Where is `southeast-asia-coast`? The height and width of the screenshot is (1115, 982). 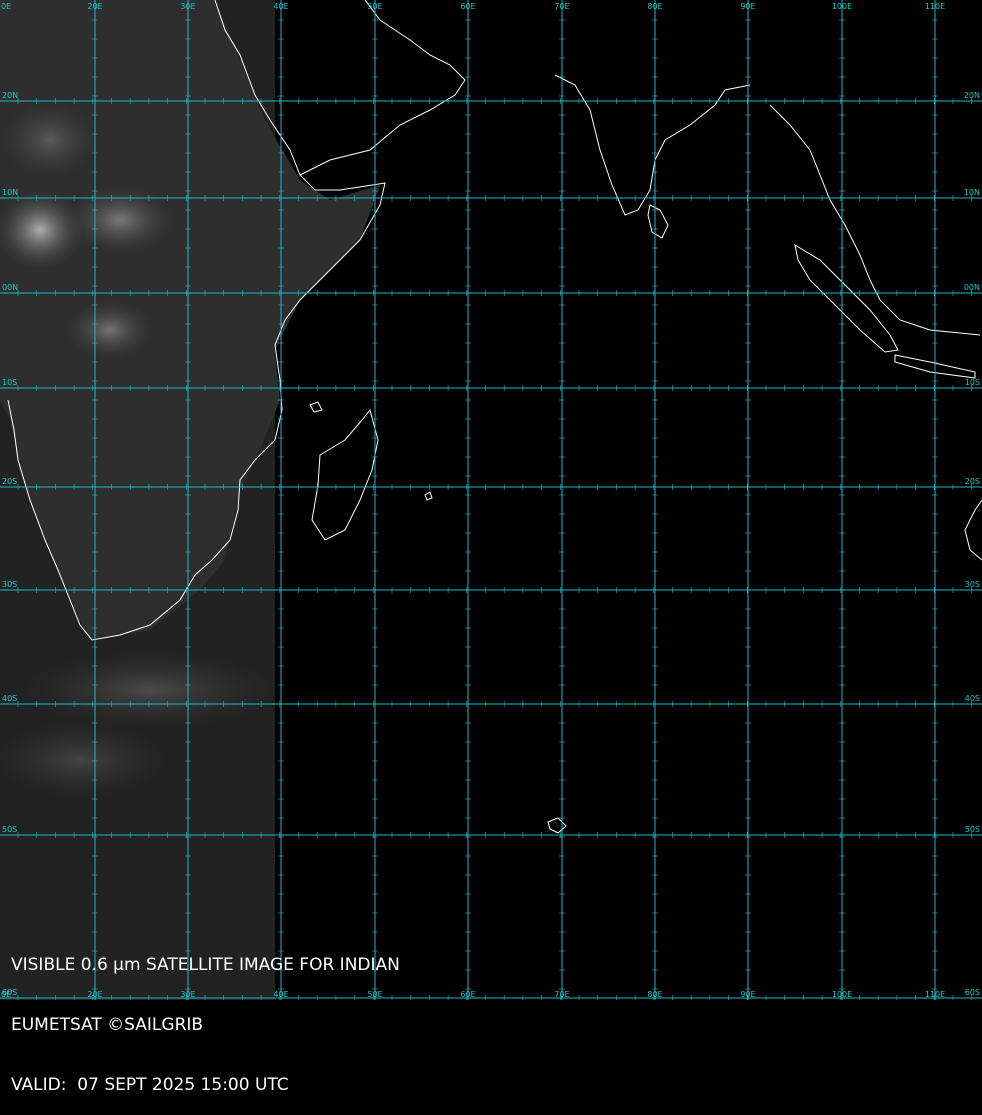
southeast-asia-coast is located at coordinates (875, 220).